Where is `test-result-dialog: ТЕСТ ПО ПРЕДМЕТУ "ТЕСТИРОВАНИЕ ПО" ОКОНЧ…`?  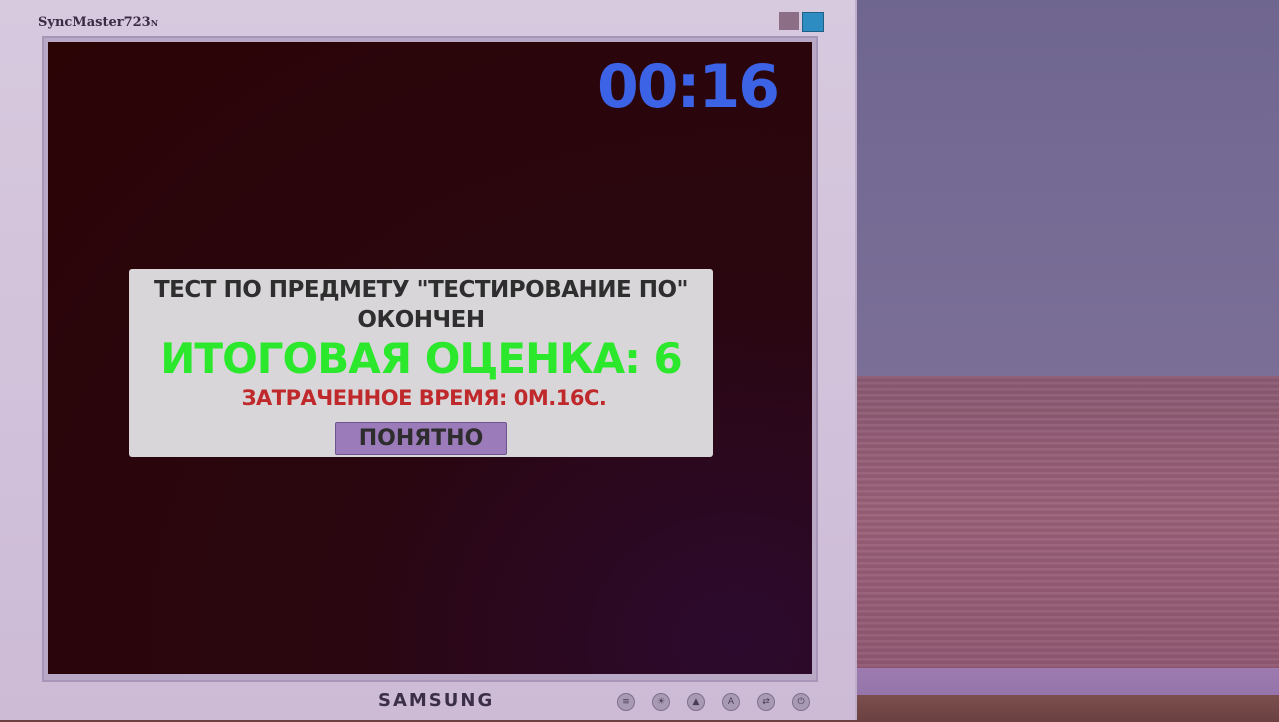 test-result-dialog: ТЕСТ ПО ПРЕДМЕТУ "ТЕСТИРОВАНИЕ ПО" ОКОНЧ… is located at coordinates (421, 363).